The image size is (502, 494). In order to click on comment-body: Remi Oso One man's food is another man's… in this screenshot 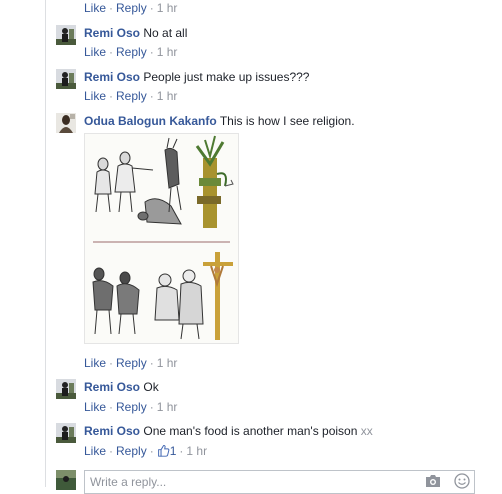, I will do `click(228, 431)`.